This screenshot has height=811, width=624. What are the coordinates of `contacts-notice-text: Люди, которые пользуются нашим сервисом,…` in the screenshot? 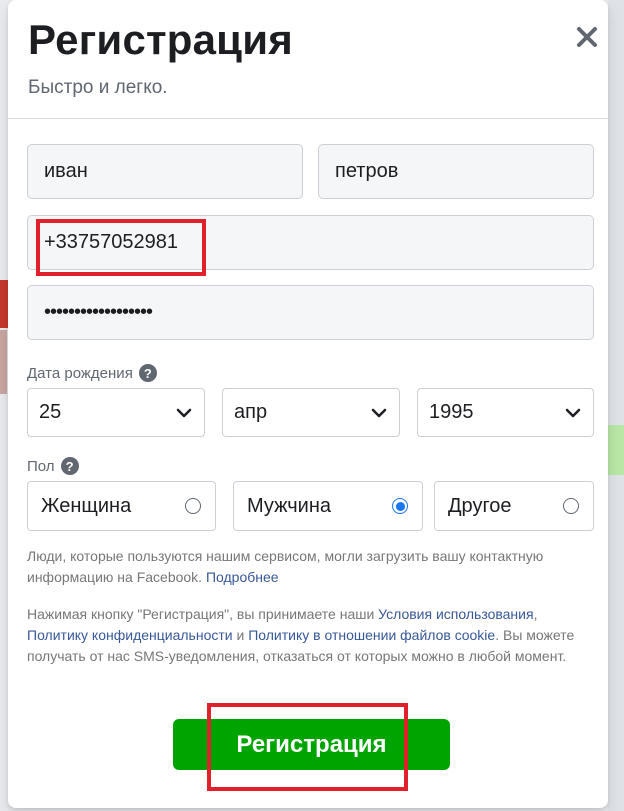 It's located at (285, 566).